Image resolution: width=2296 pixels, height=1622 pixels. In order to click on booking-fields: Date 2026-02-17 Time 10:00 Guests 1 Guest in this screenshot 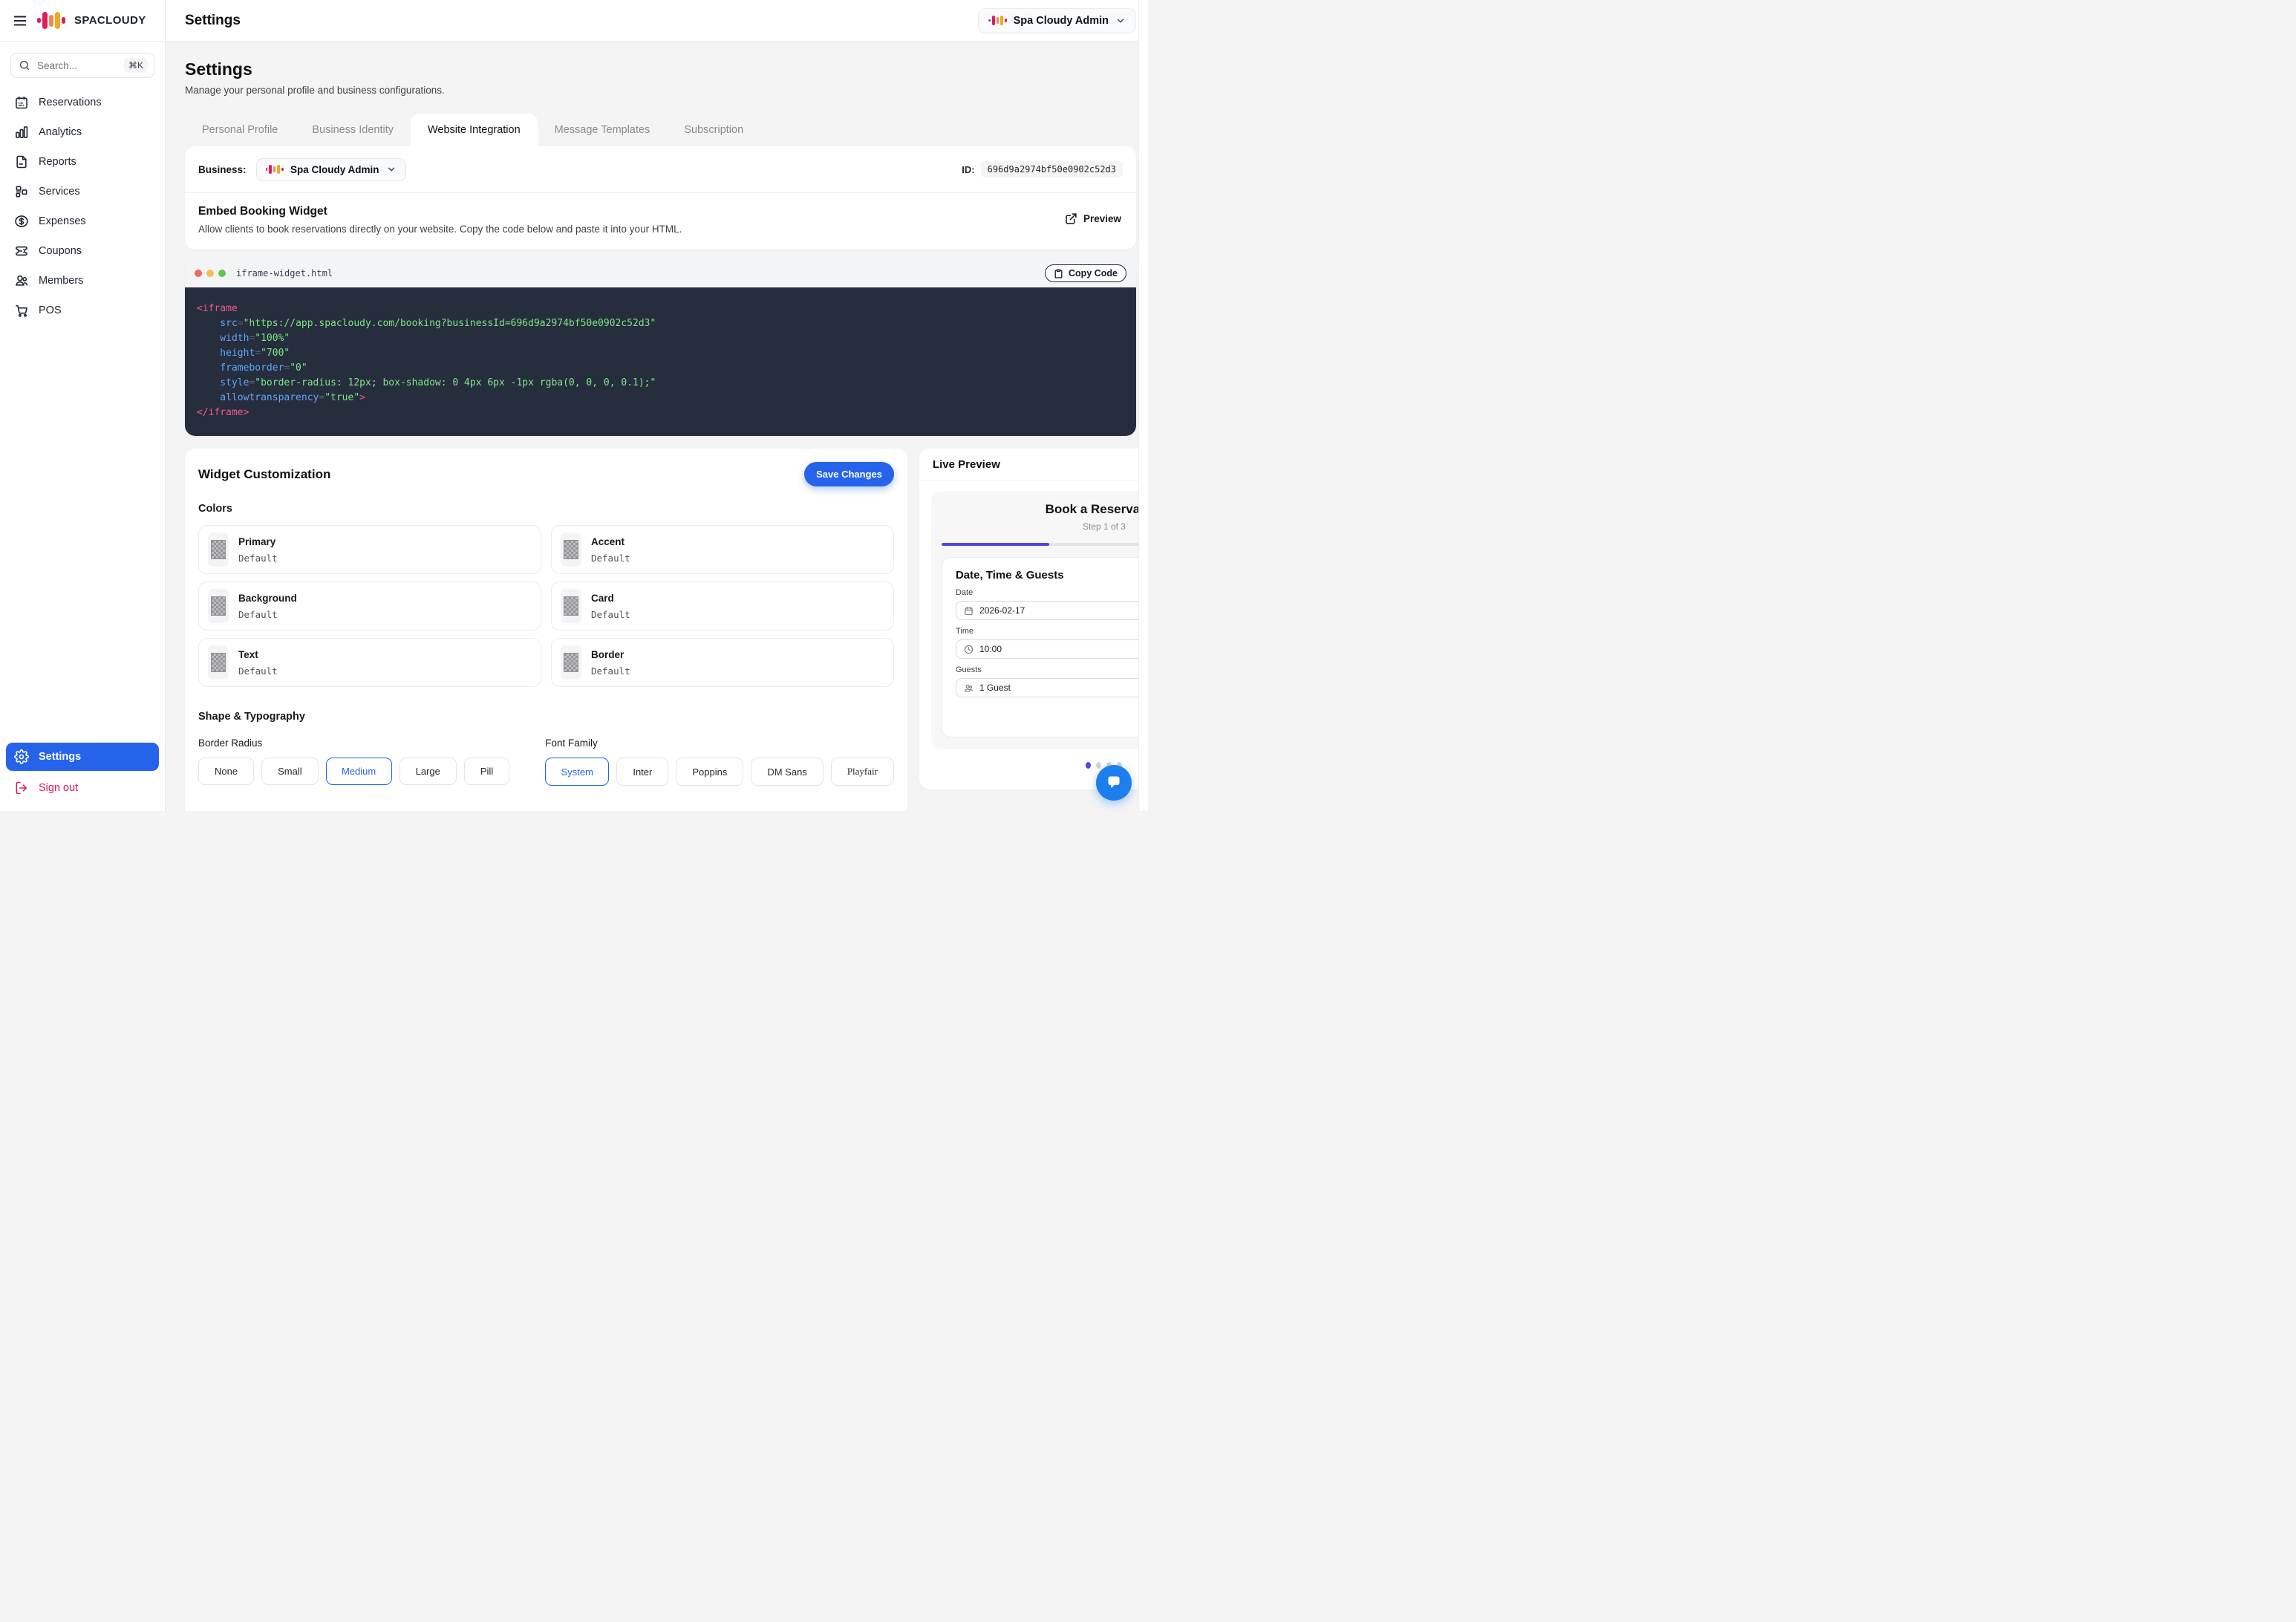, I will do `click(1051, 642)`.